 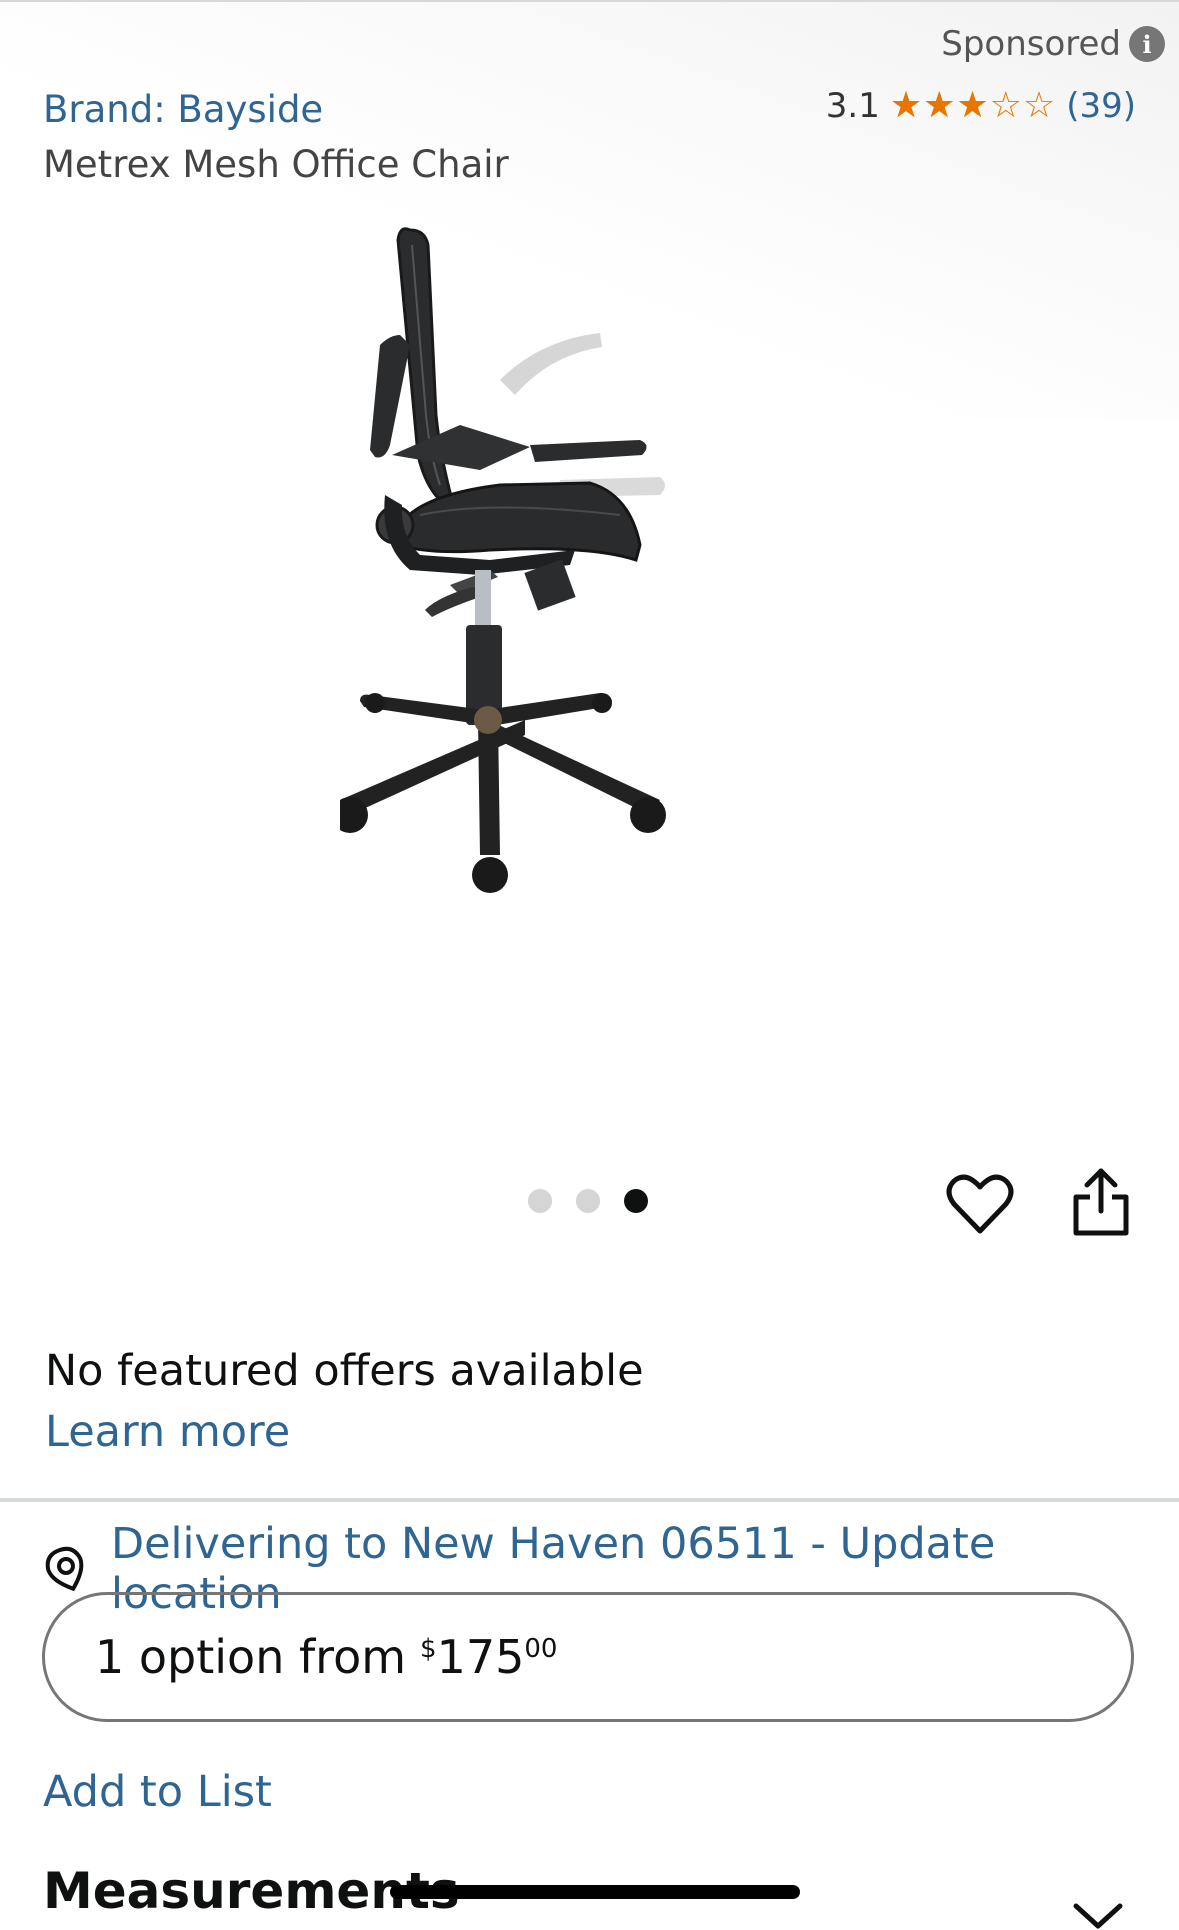 I want to click on rating-count: (39), so click(x=1101, y=106).